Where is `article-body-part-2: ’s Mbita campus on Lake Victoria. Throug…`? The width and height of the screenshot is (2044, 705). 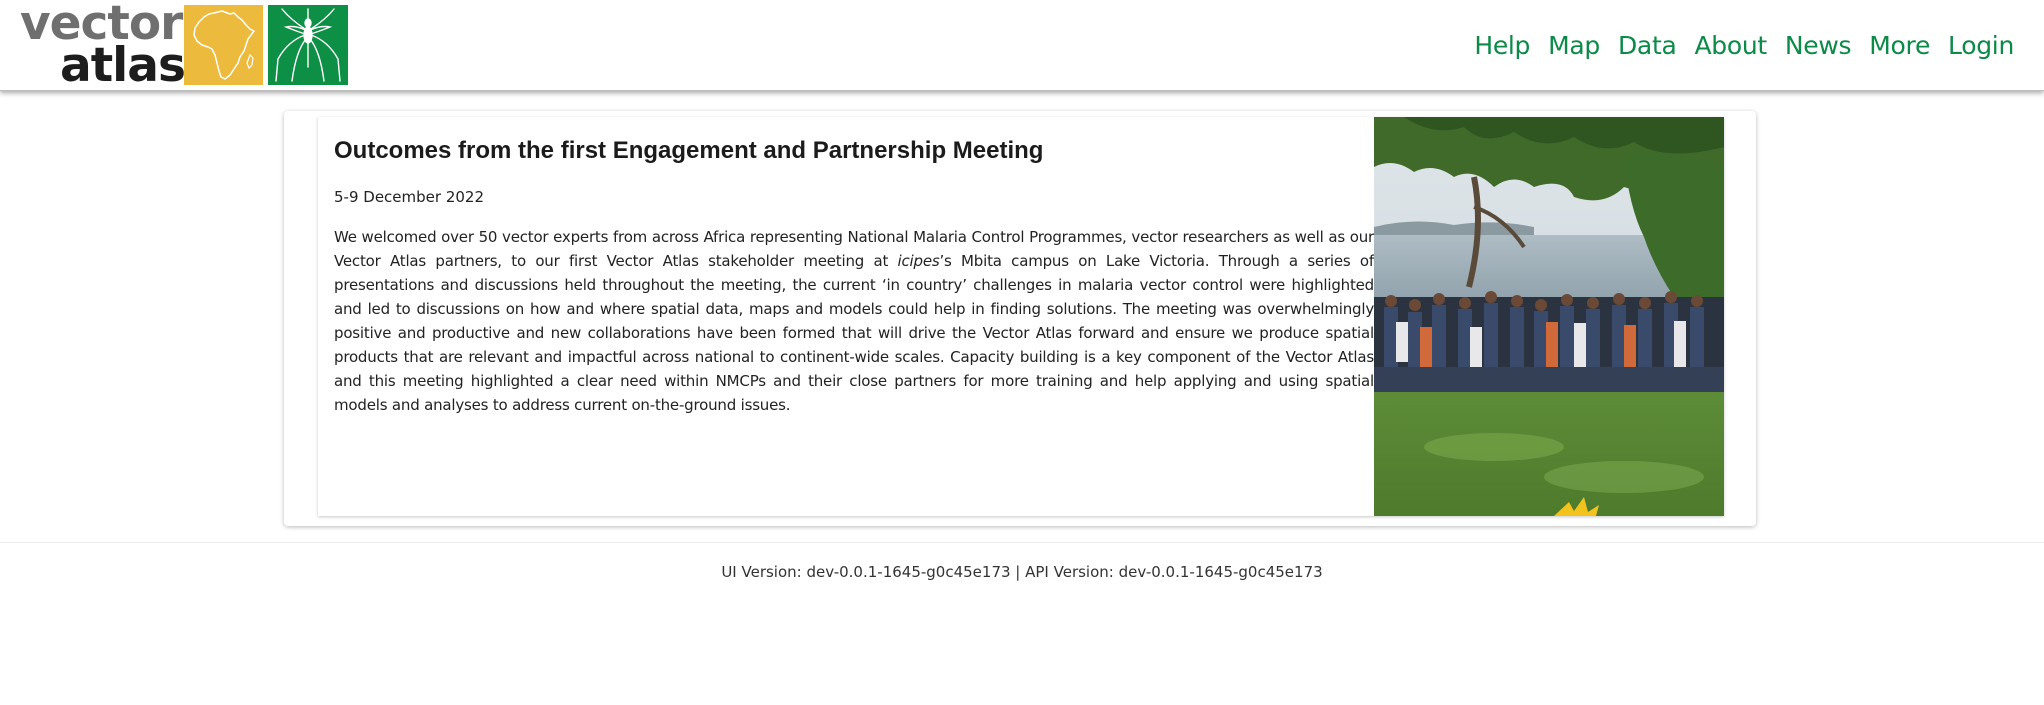
article-body-part-2: ’s Mbita campus on Lake Victoria. Throug… is located at coordinates (854, 333).